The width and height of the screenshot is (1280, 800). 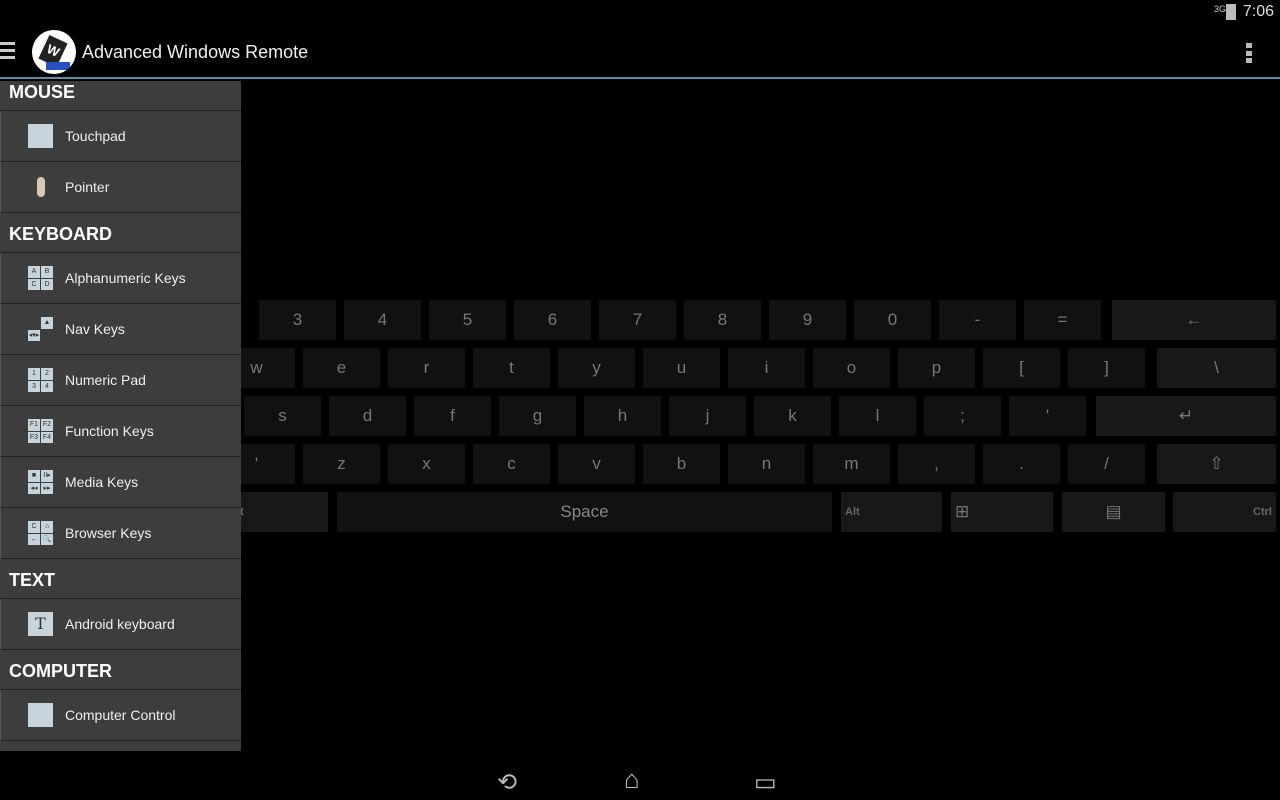 What do you see at coordinates (507, 782) in the screenshot?
I see `back-icon: ⟲` at bounding box center [507, 782].